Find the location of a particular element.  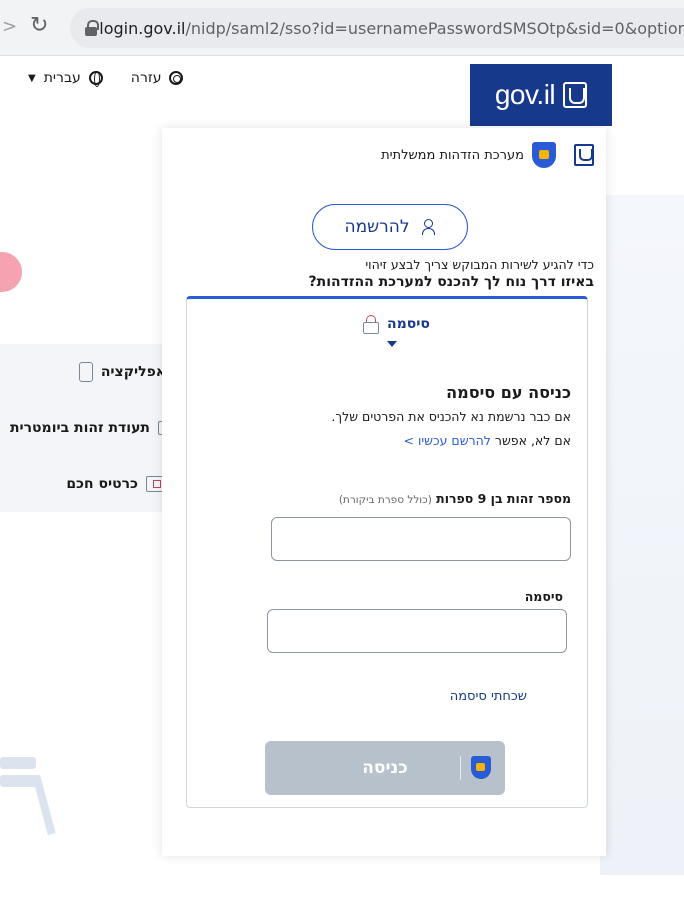

tab-biometric-id: תעודת זהות ביומטרית is located at coordinates (91, 428).